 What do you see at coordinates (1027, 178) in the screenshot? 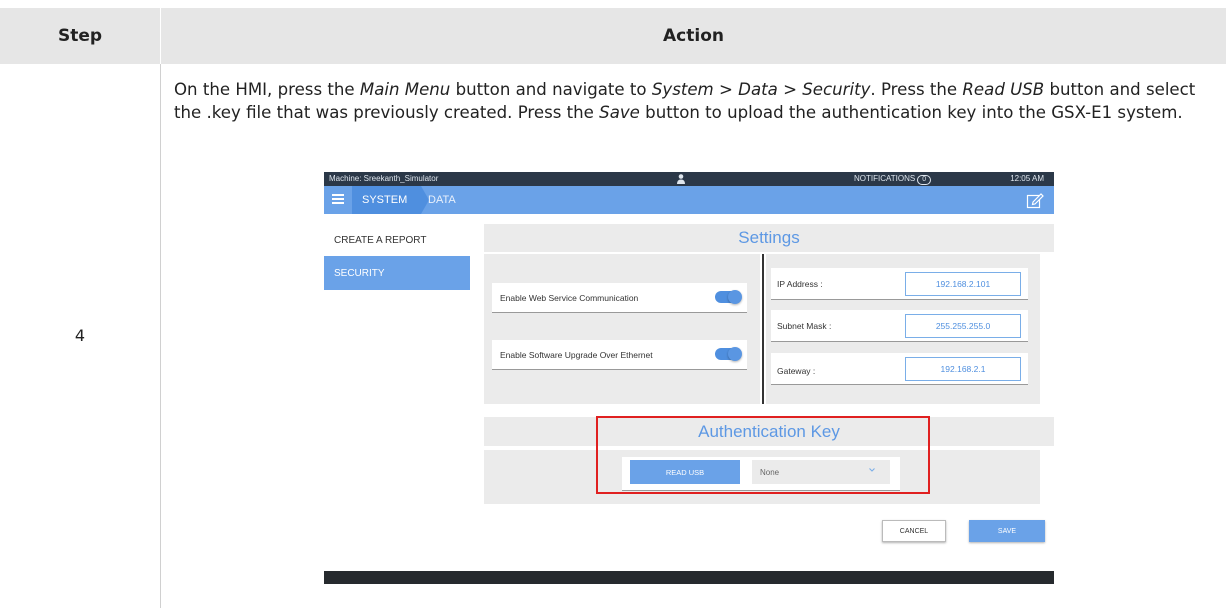
I see `clock: 12:05 AM` at bounding box center [1027, 178].